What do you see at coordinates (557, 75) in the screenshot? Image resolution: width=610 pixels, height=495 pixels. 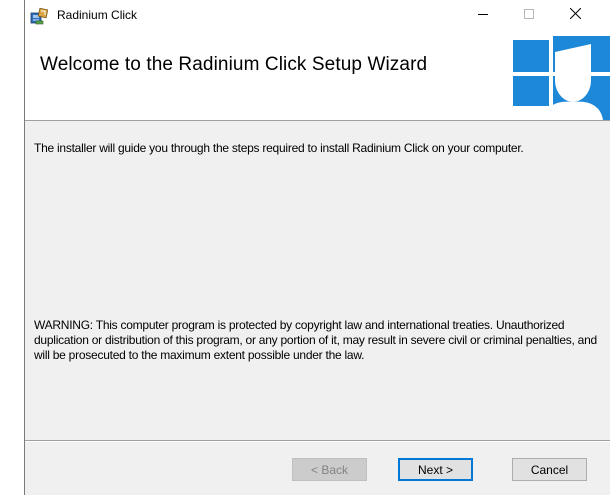 I see `windows-user-banner-icon` at bounding box center [557, 75].